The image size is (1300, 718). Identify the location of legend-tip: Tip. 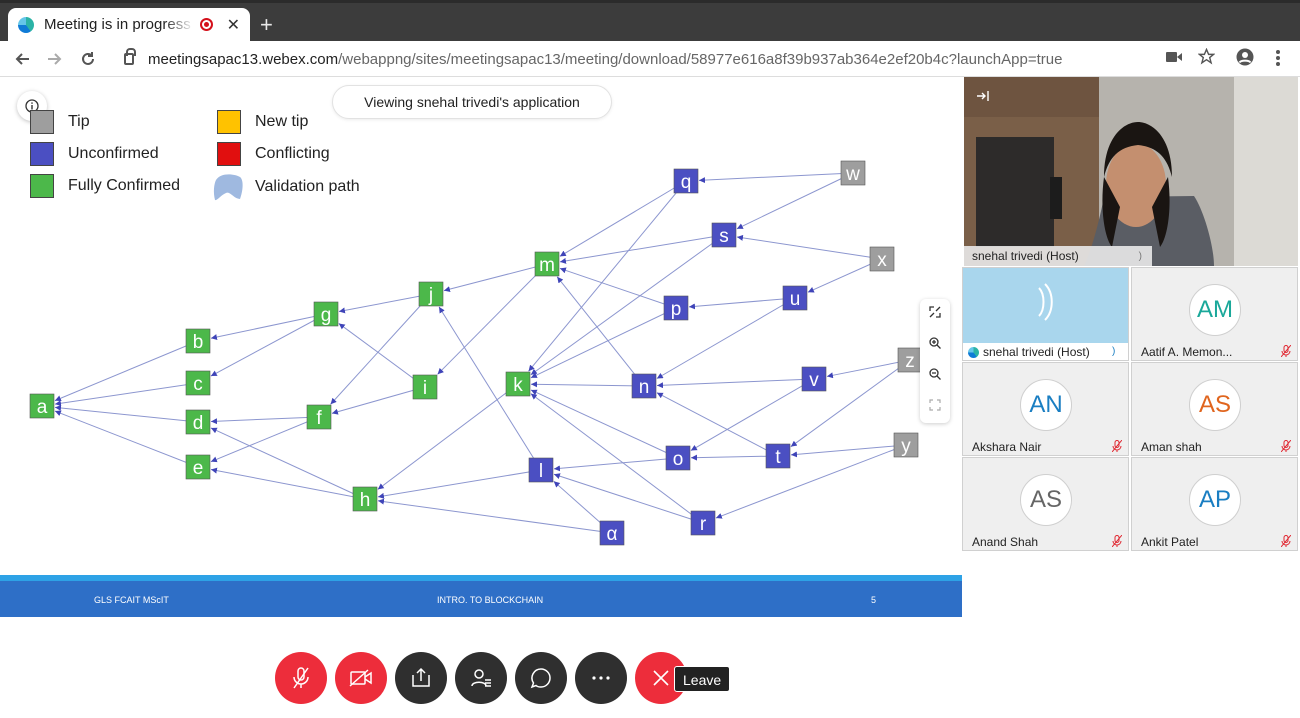
(60, 122).